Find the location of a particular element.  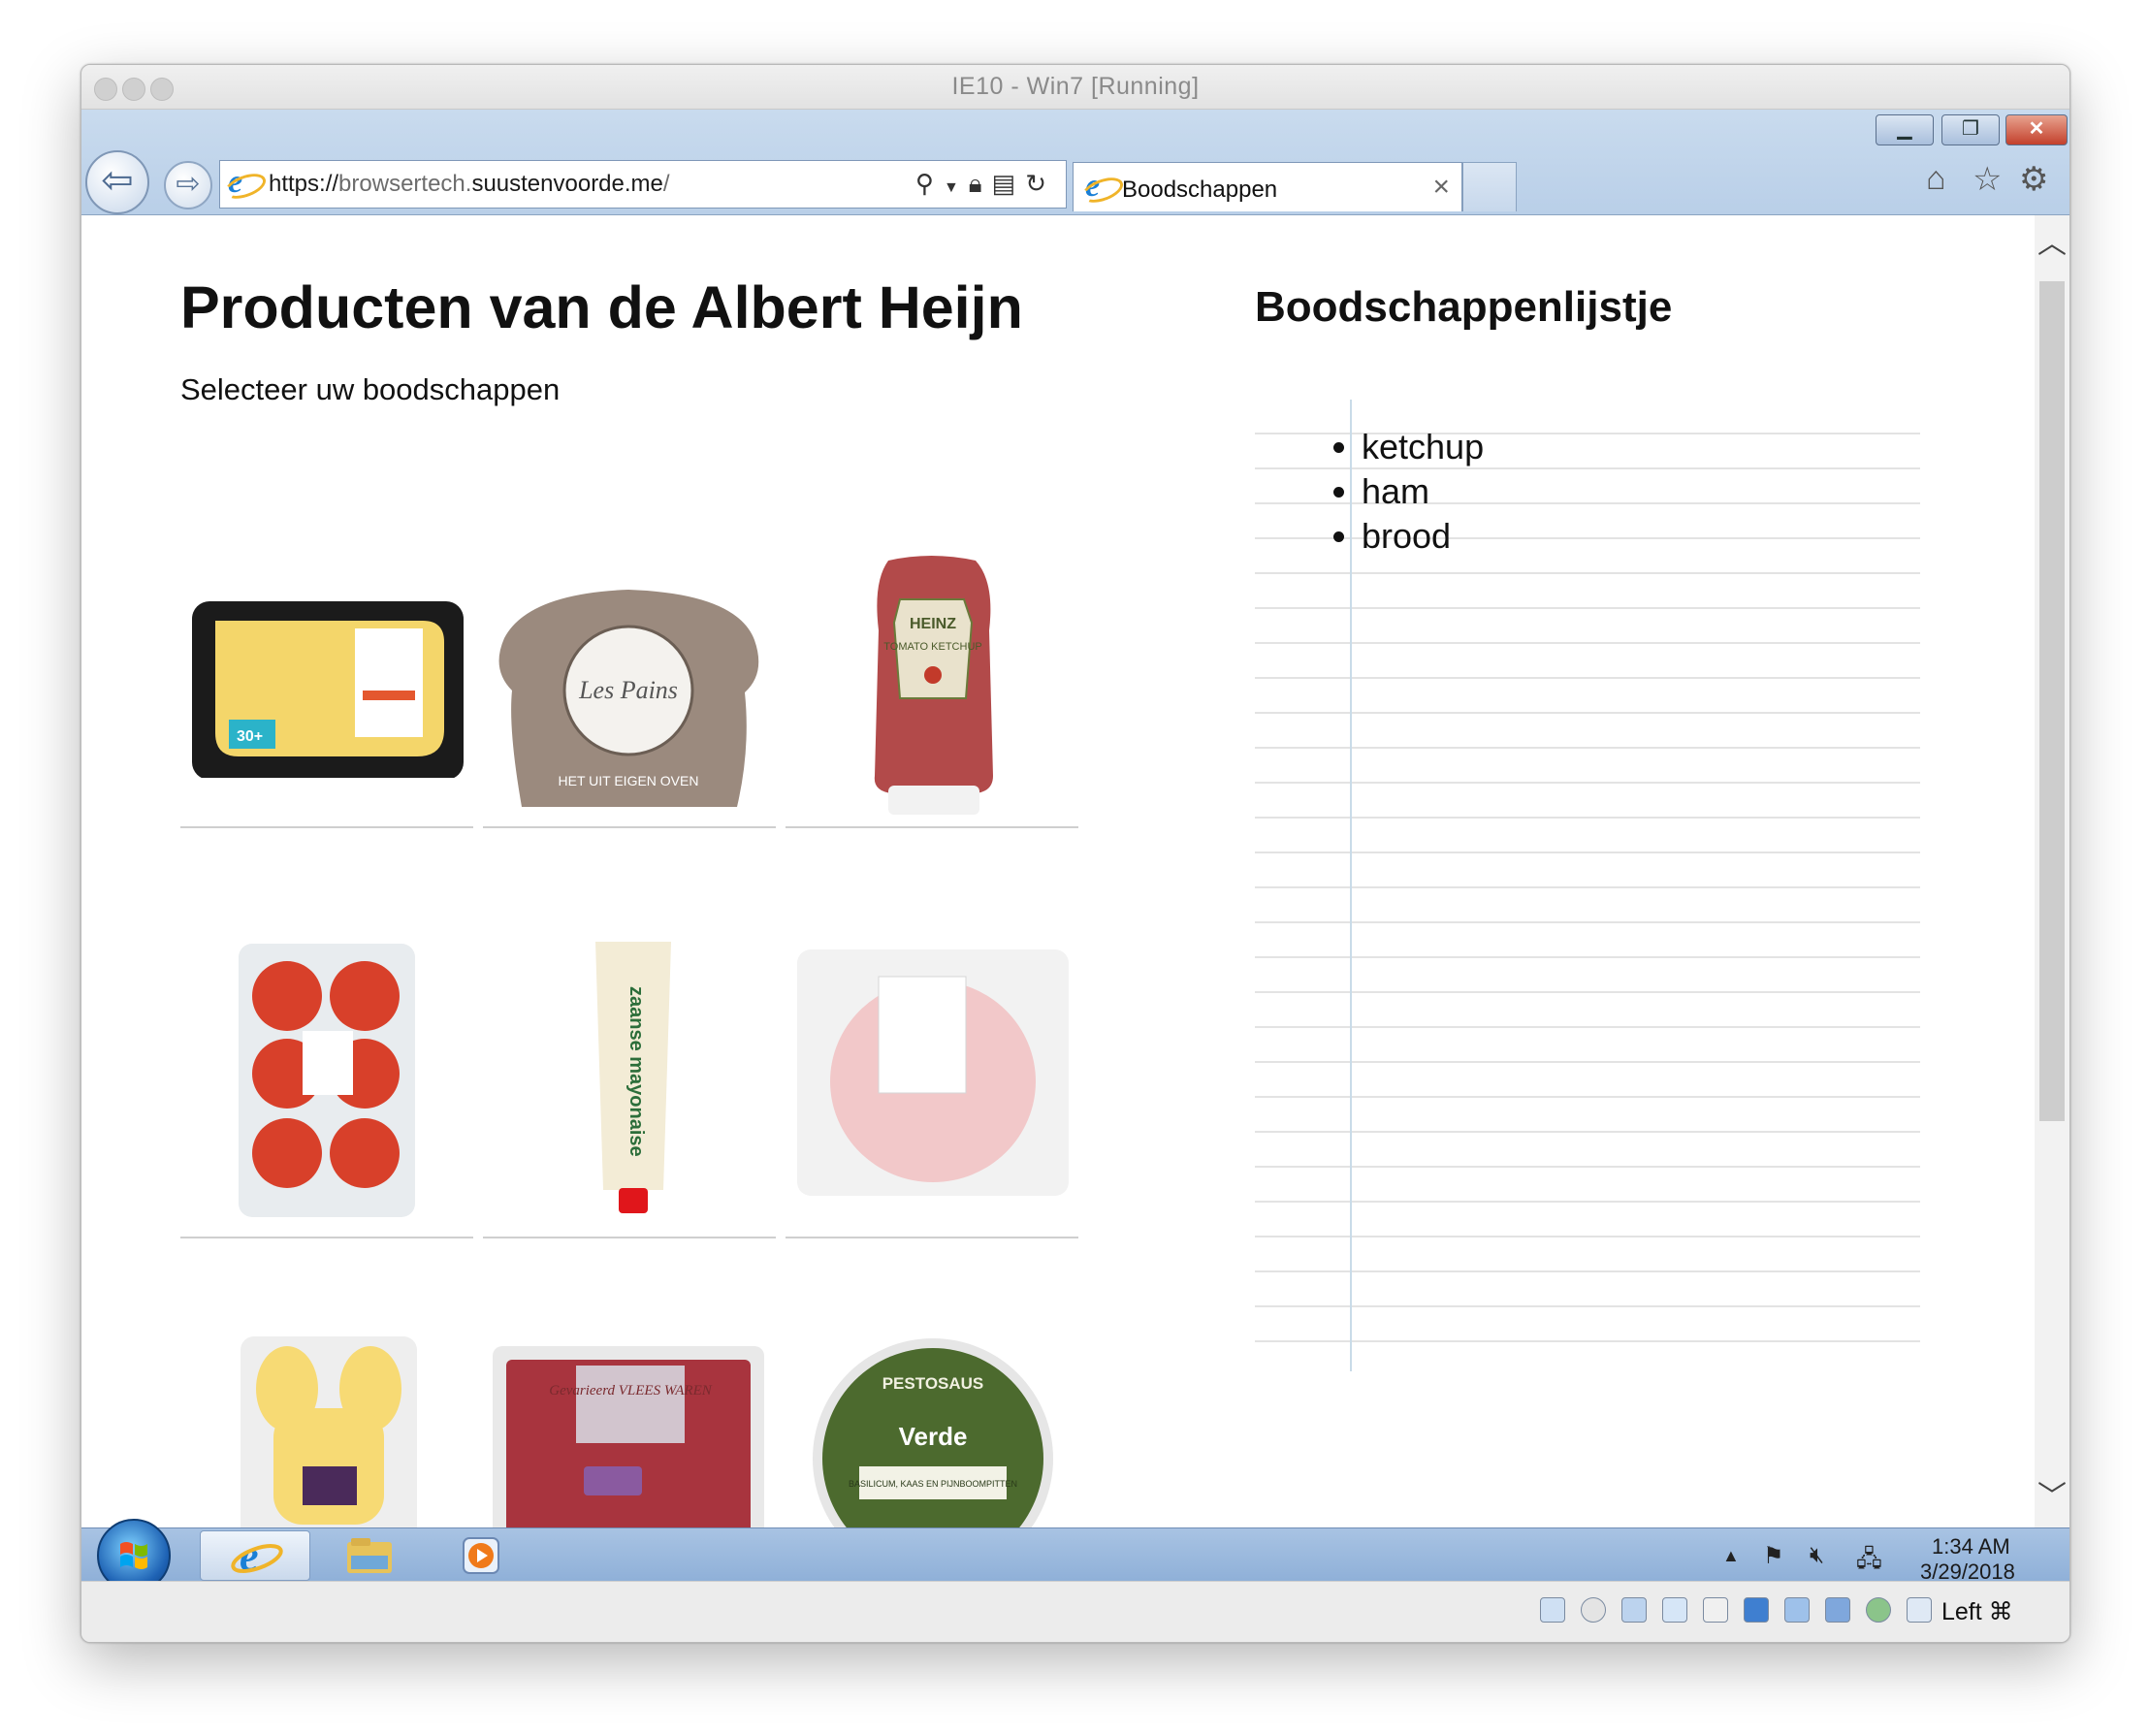

start-button is located at coordinates (134, 1550).